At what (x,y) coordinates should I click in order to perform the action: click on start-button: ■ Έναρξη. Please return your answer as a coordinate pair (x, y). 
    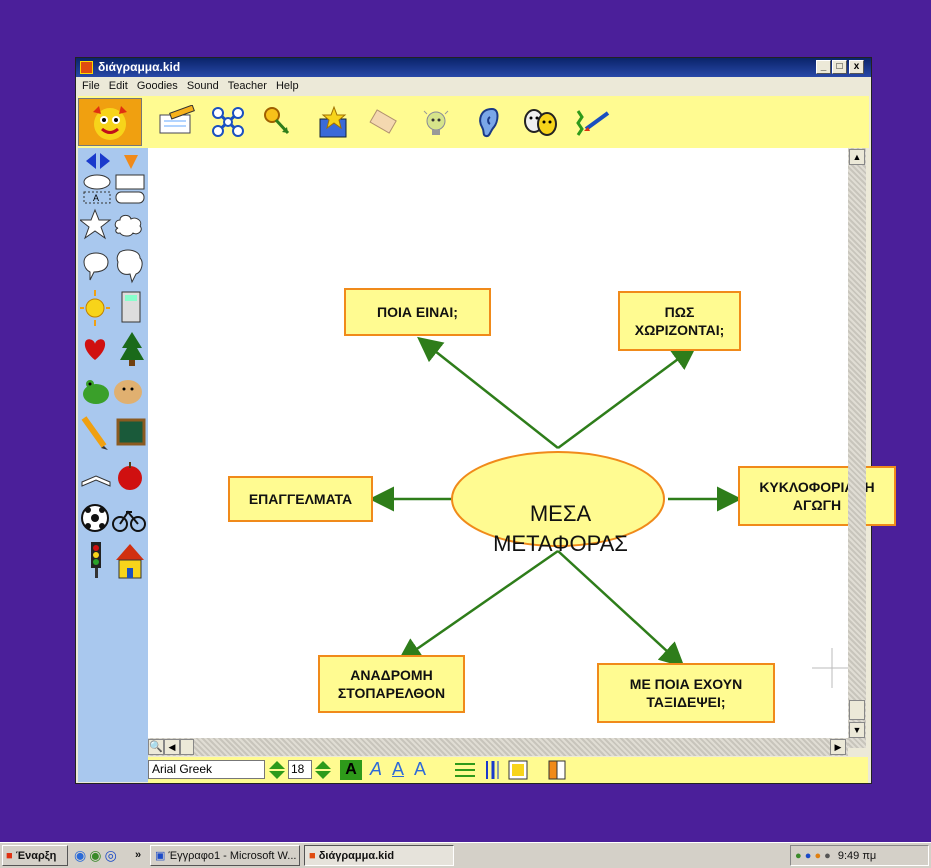
    Looking at the image, I should click on (35, 855).